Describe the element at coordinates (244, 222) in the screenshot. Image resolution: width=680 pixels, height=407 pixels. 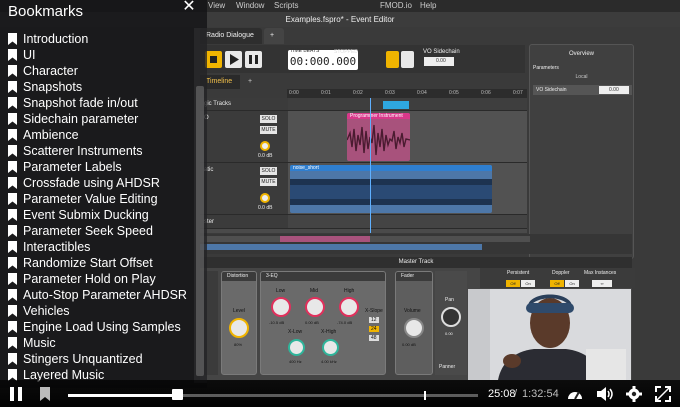
I see `master-track-header: ster` at that location.